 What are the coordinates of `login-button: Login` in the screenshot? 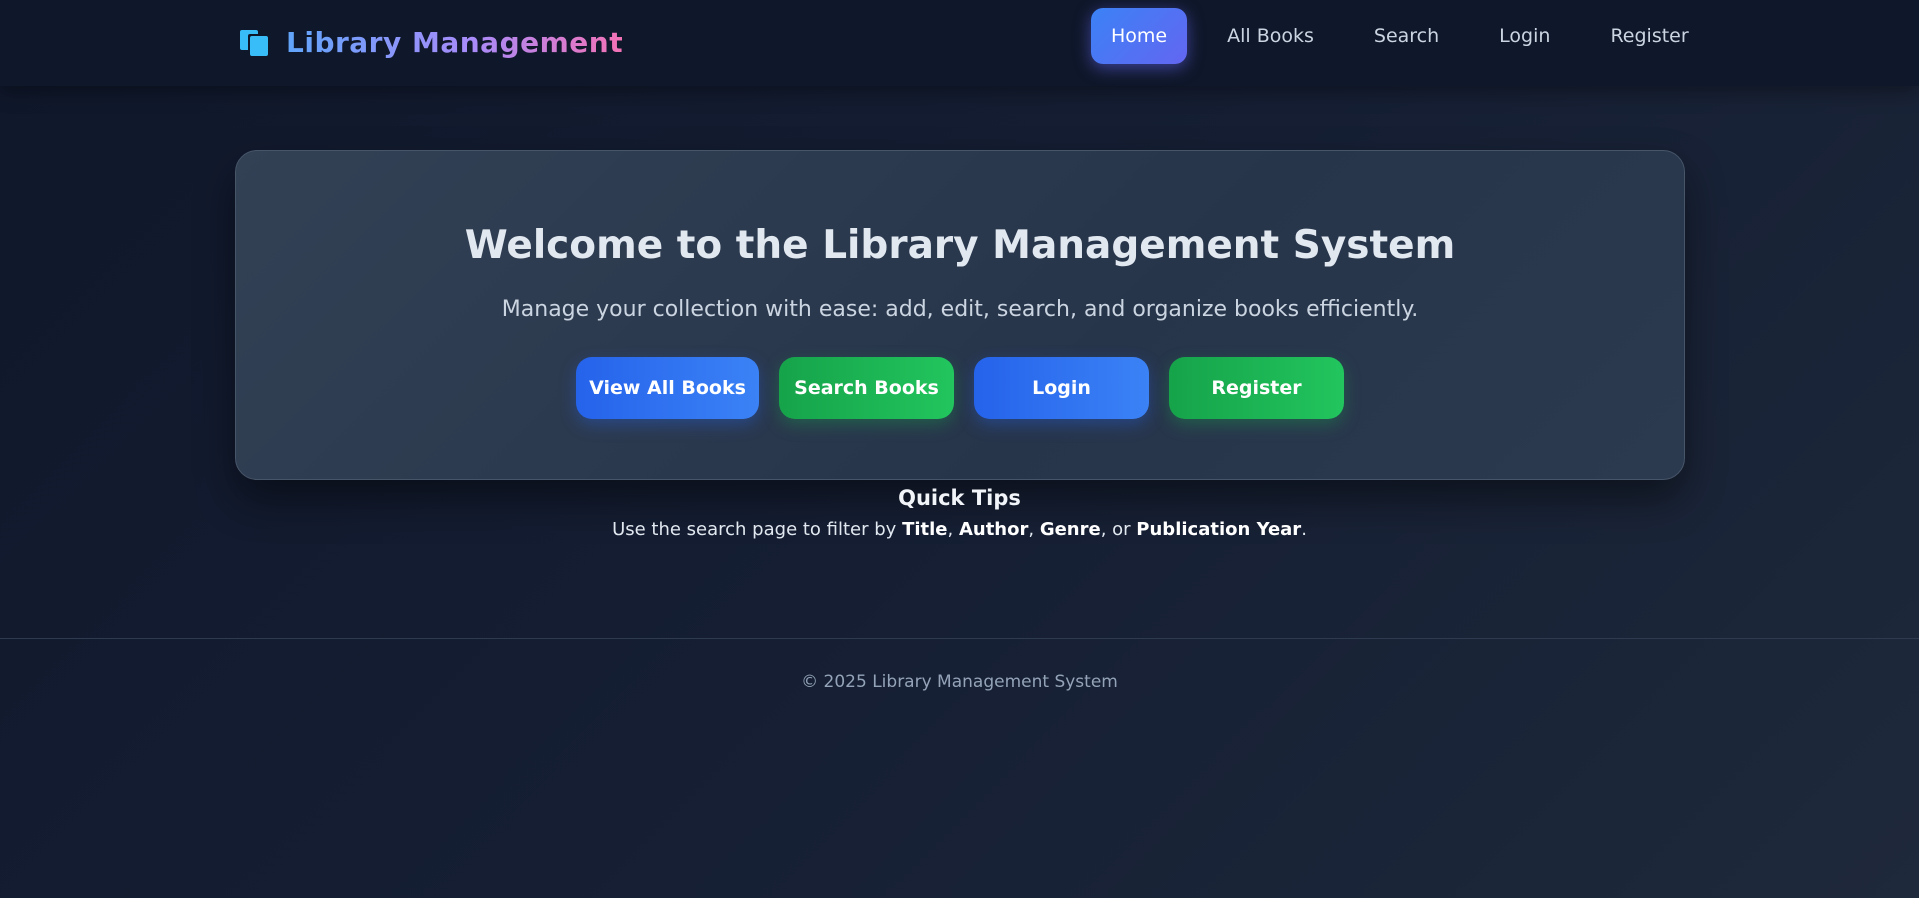 It's located at (1061, 388).